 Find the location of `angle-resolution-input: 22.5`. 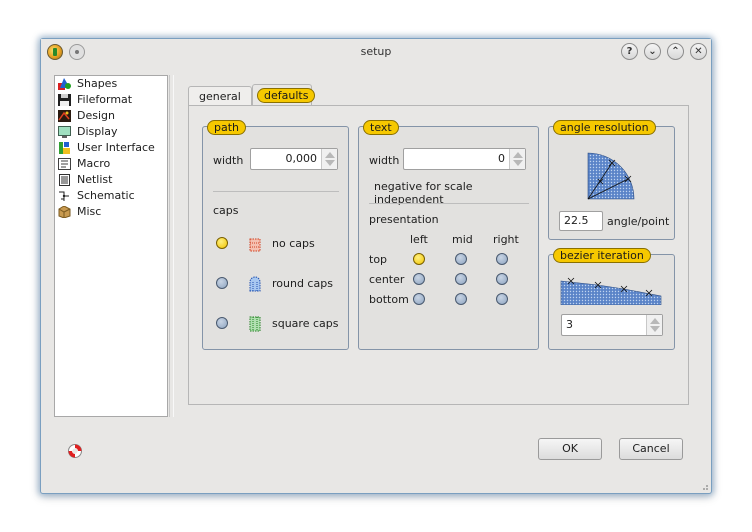

angle-resolution-input: 22.5 is located at coordinates (581, 221).